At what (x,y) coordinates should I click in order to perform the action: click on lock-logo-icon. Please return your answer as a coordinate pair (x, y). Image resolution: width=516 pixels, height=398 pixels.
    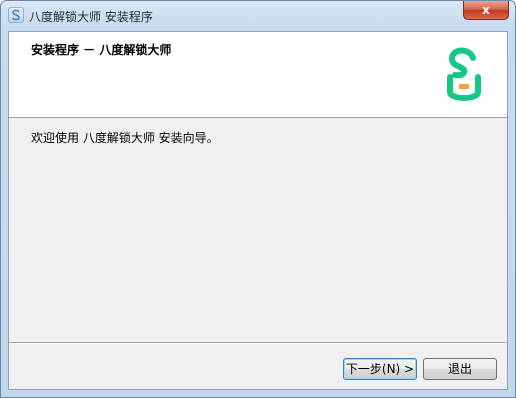
    Looking at the image, I should click on (464, 74).